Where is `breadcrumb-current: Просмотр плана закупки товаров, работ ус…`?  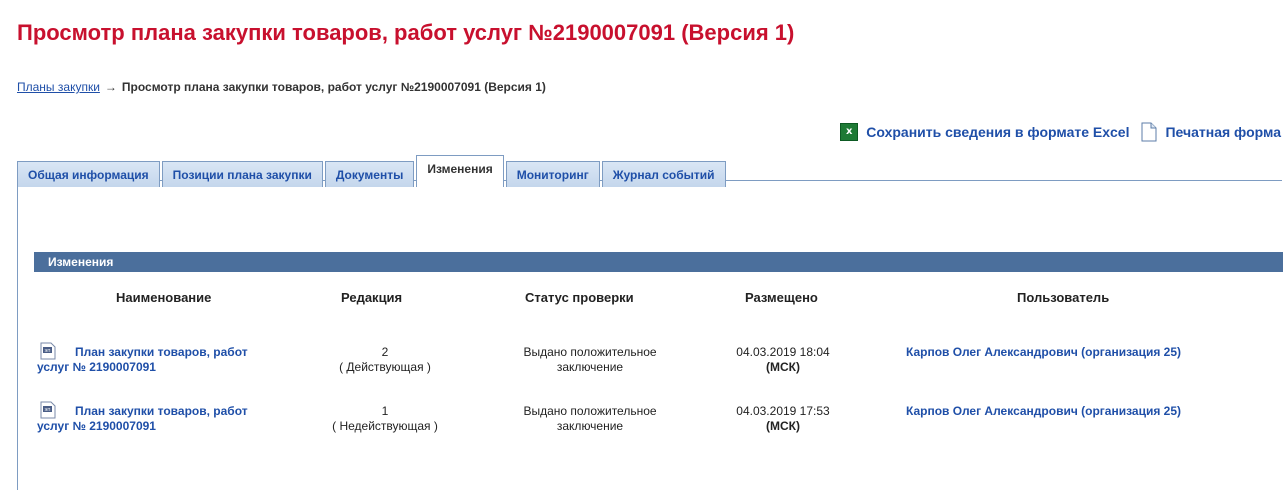
breadcrumb-current: Просмотр плана закупки товаров, работ ус… is located at coordinates (333, 87).